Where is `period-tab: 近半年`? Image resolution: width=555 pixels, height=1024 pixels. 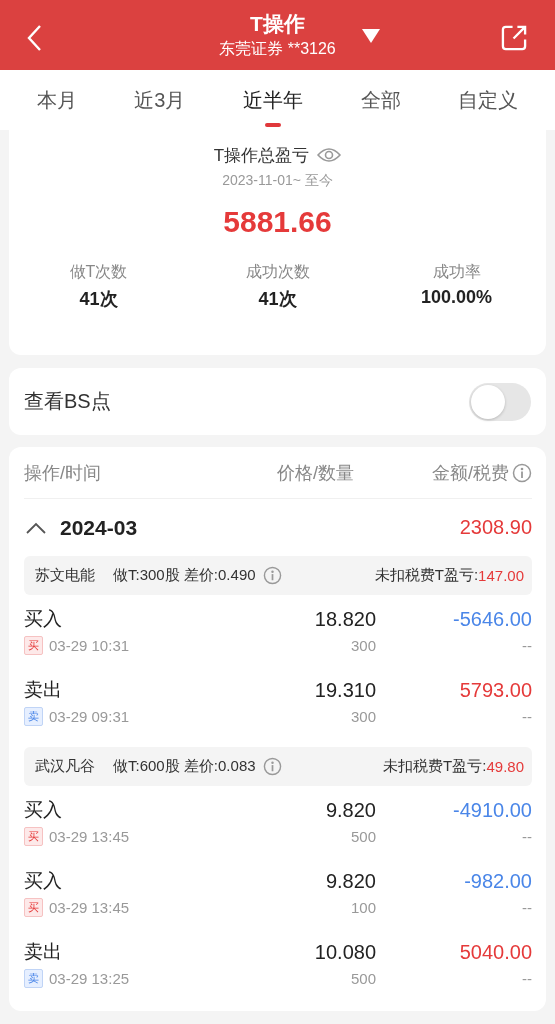 period-tab: 近半年 is located at coordinates (273, 100).